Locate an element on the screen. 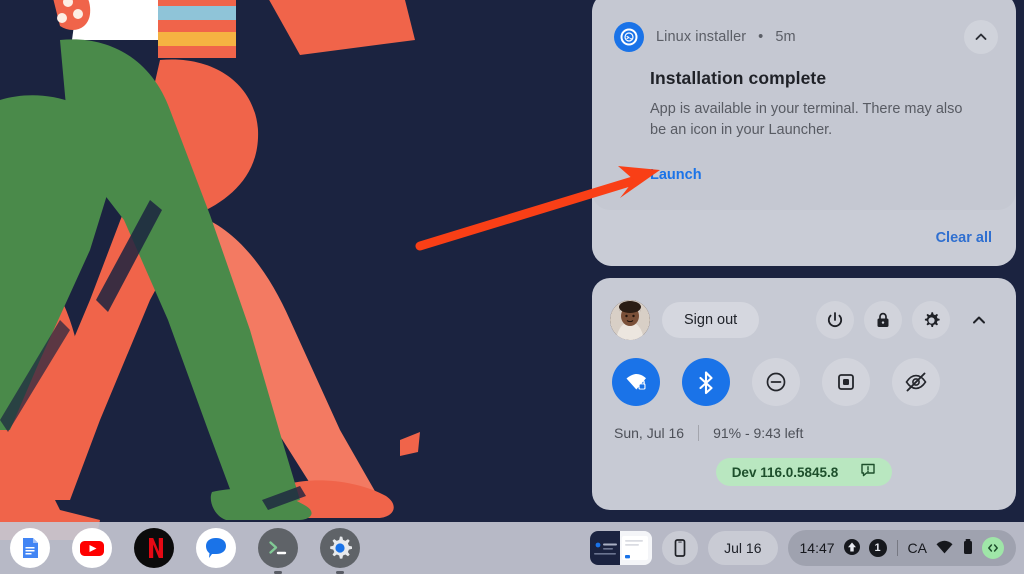  phone-hub-icon is located at coordinates (680, 548).